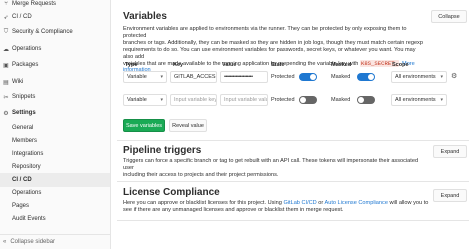 This screenshot has width=474, height=249. What do you see at coordinates (278, 65) in the screenshot?
I see `column-header-state: State` at bounding box center [278, 65].